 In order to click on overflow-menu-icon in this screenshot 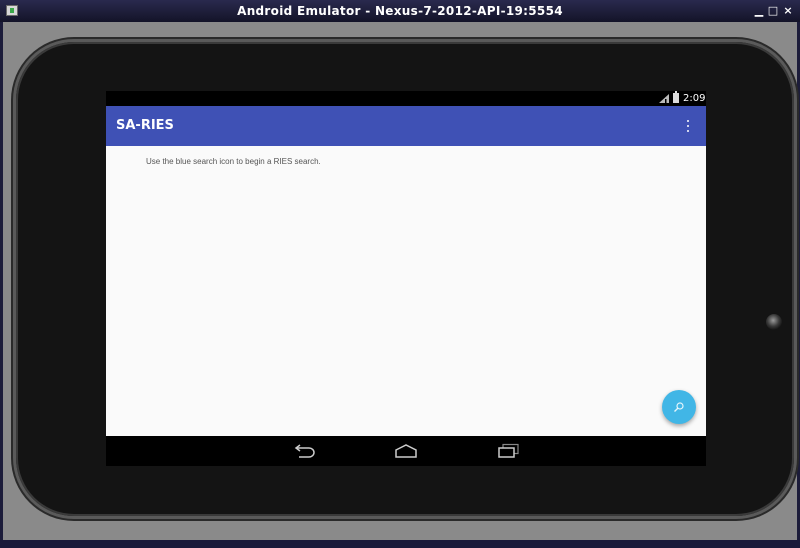, I will do `click(688, 126)`.